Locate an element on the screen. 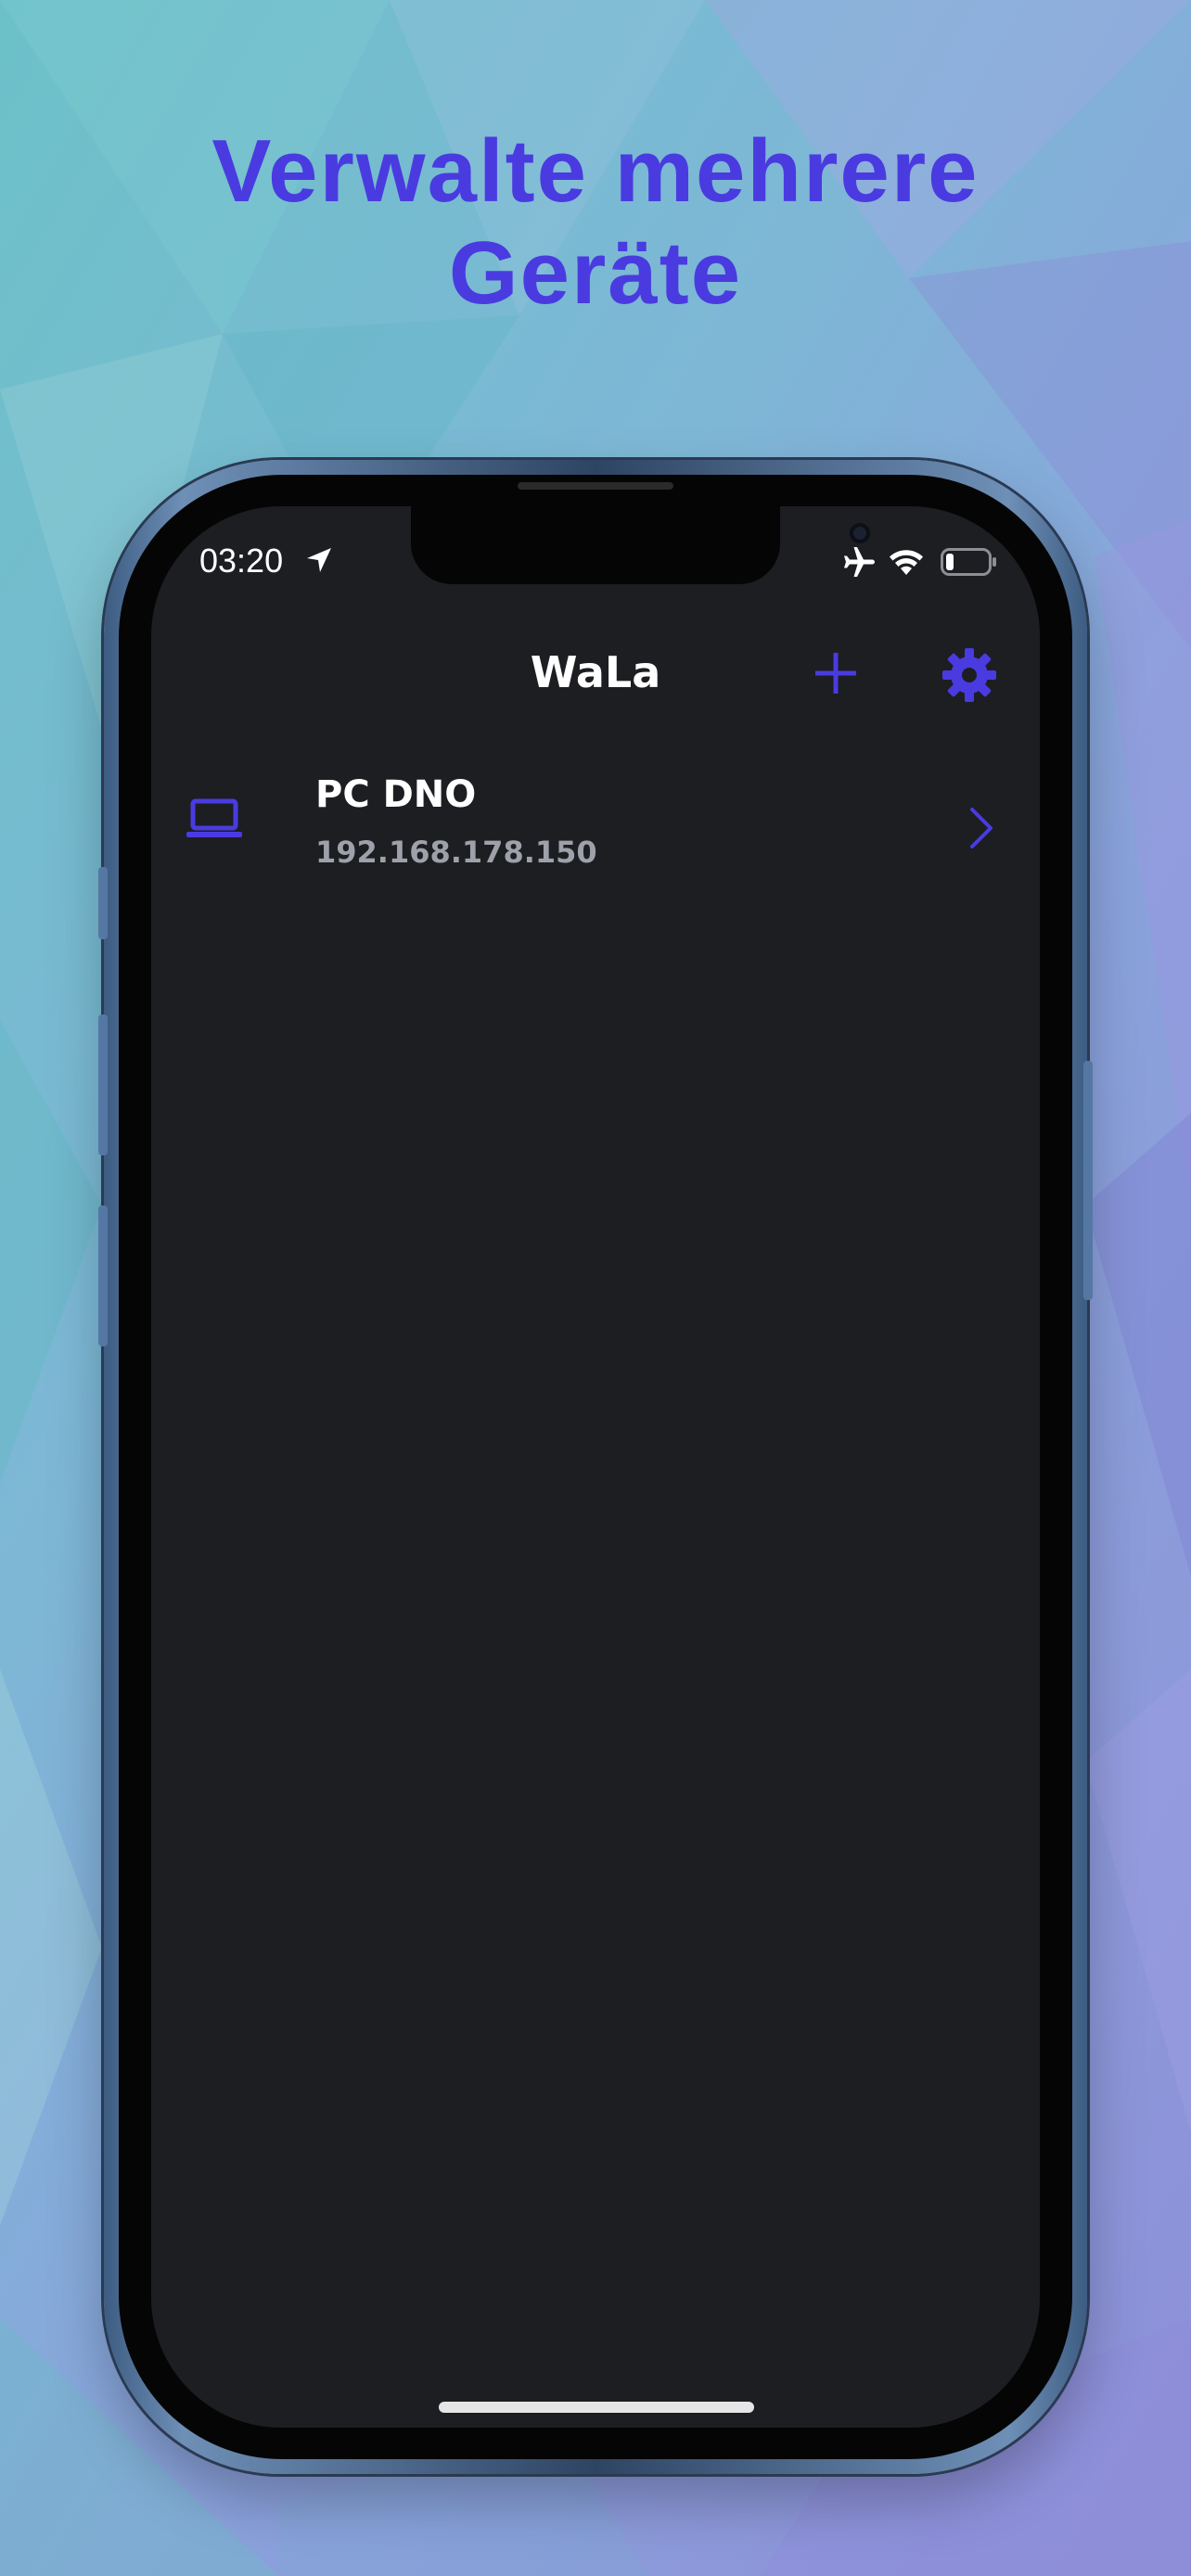 This screenshot has width=1191, height=2576. laptop-icon is located at coordinates (214, 817).